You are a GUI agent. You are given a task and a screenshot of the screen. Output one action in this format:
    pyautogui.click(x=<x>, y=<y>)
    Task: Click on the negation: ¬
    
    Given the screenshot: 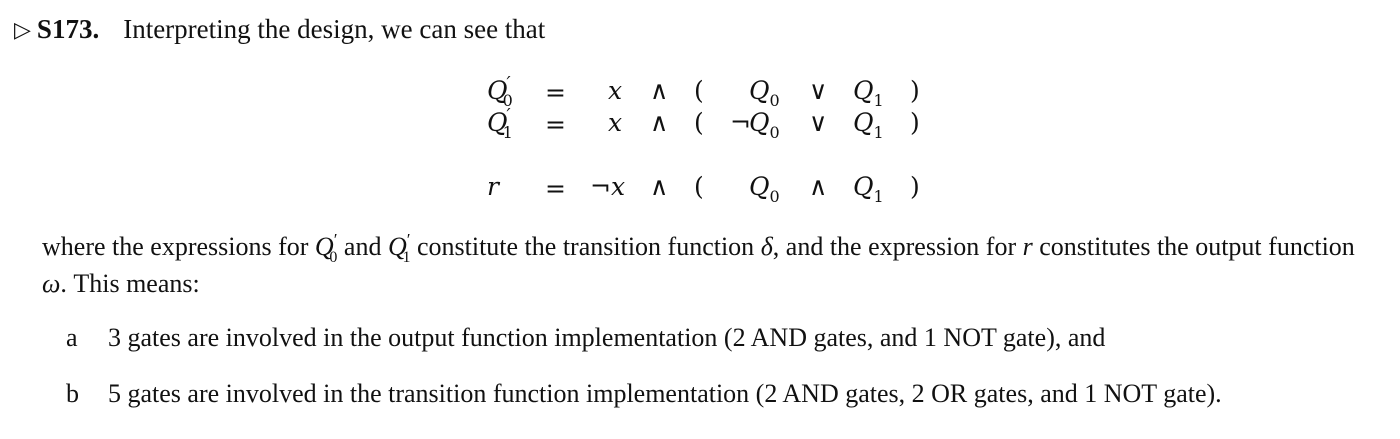 What is the action you would take?
    pyautogui.click(x=740, y=122)
    